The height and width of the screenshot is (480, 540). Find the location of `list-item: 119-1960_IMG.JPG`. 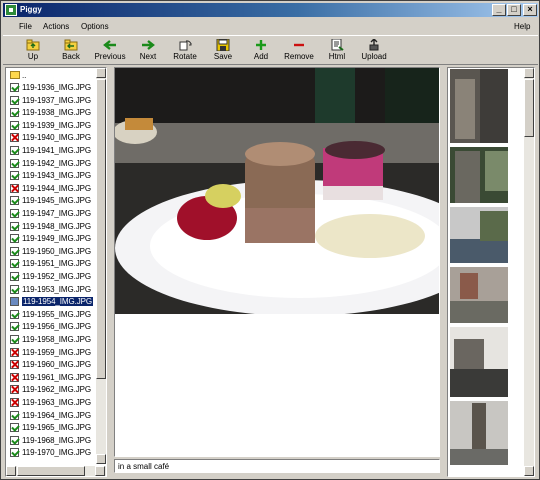

list-item: 119-1960_IMG.JPG is located at coordinates (54, 365).